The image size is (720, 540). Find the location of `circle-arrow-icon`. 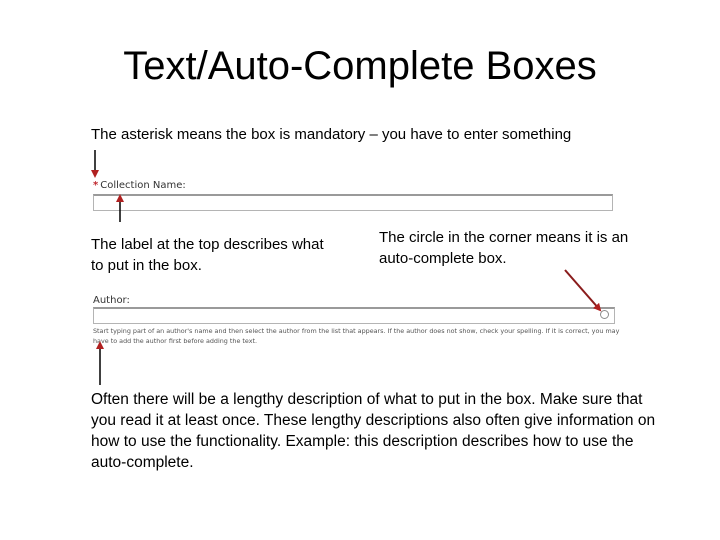

circle-arrow-icon is located at coordinates (583, 290).